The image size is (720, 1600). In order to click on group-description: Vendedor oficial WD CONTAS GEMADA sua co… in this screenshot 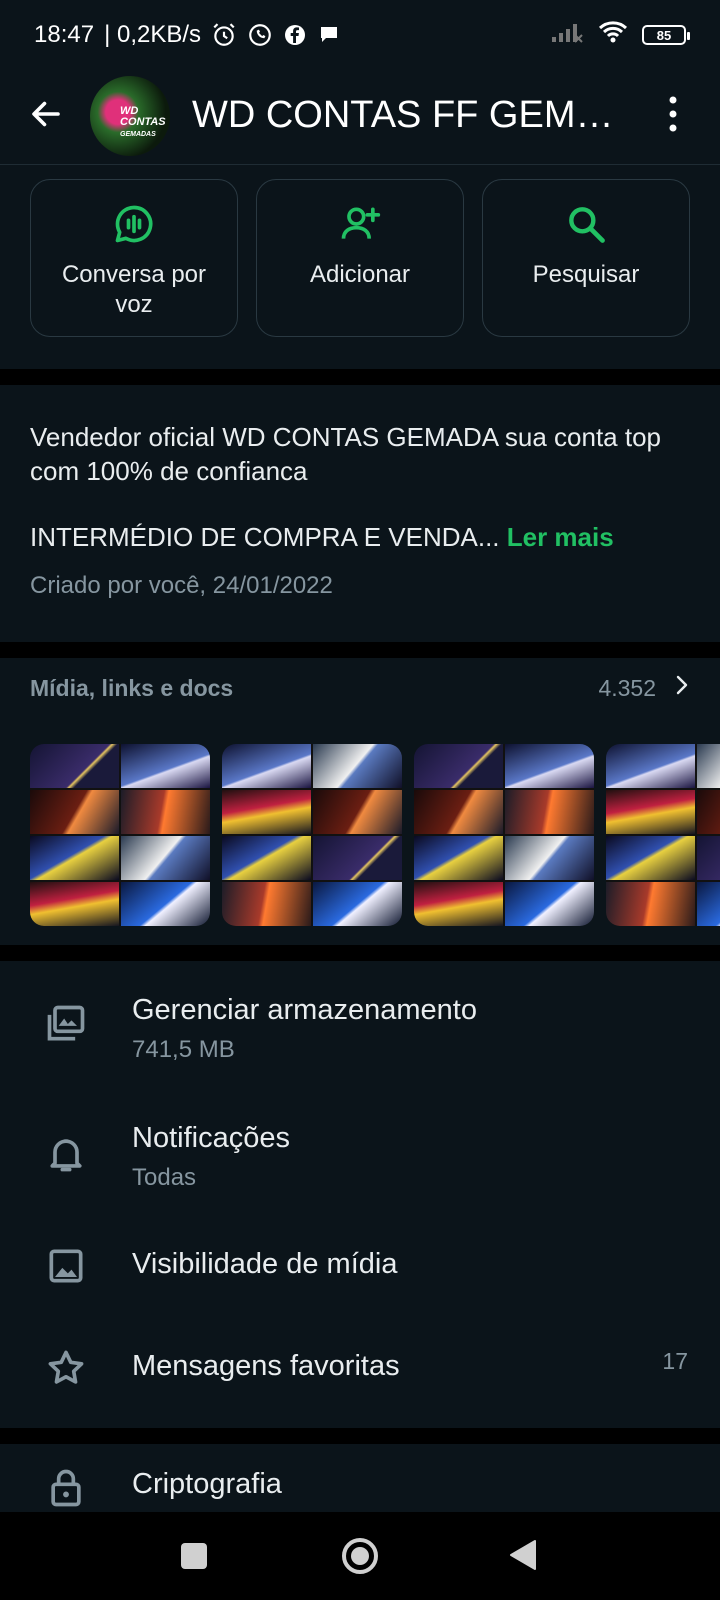, I will do `click(360, 510)`.